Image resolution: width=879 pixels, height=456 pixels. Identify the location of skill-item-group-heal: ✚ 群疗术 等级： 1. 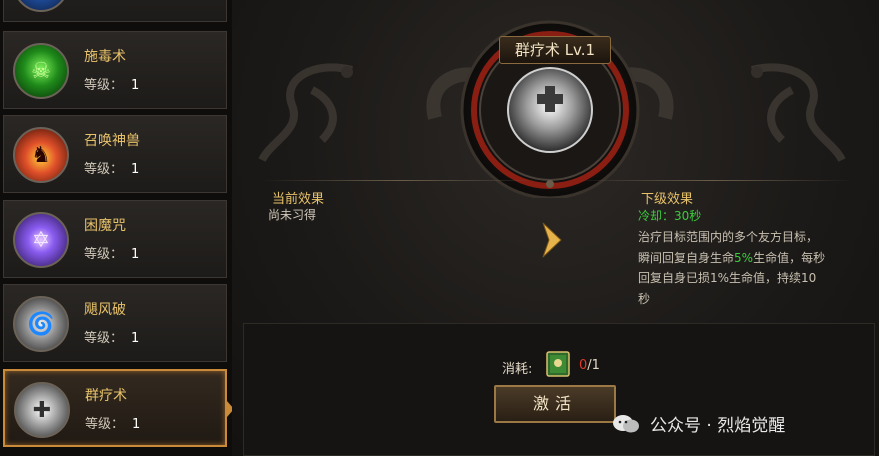
(118, 408).